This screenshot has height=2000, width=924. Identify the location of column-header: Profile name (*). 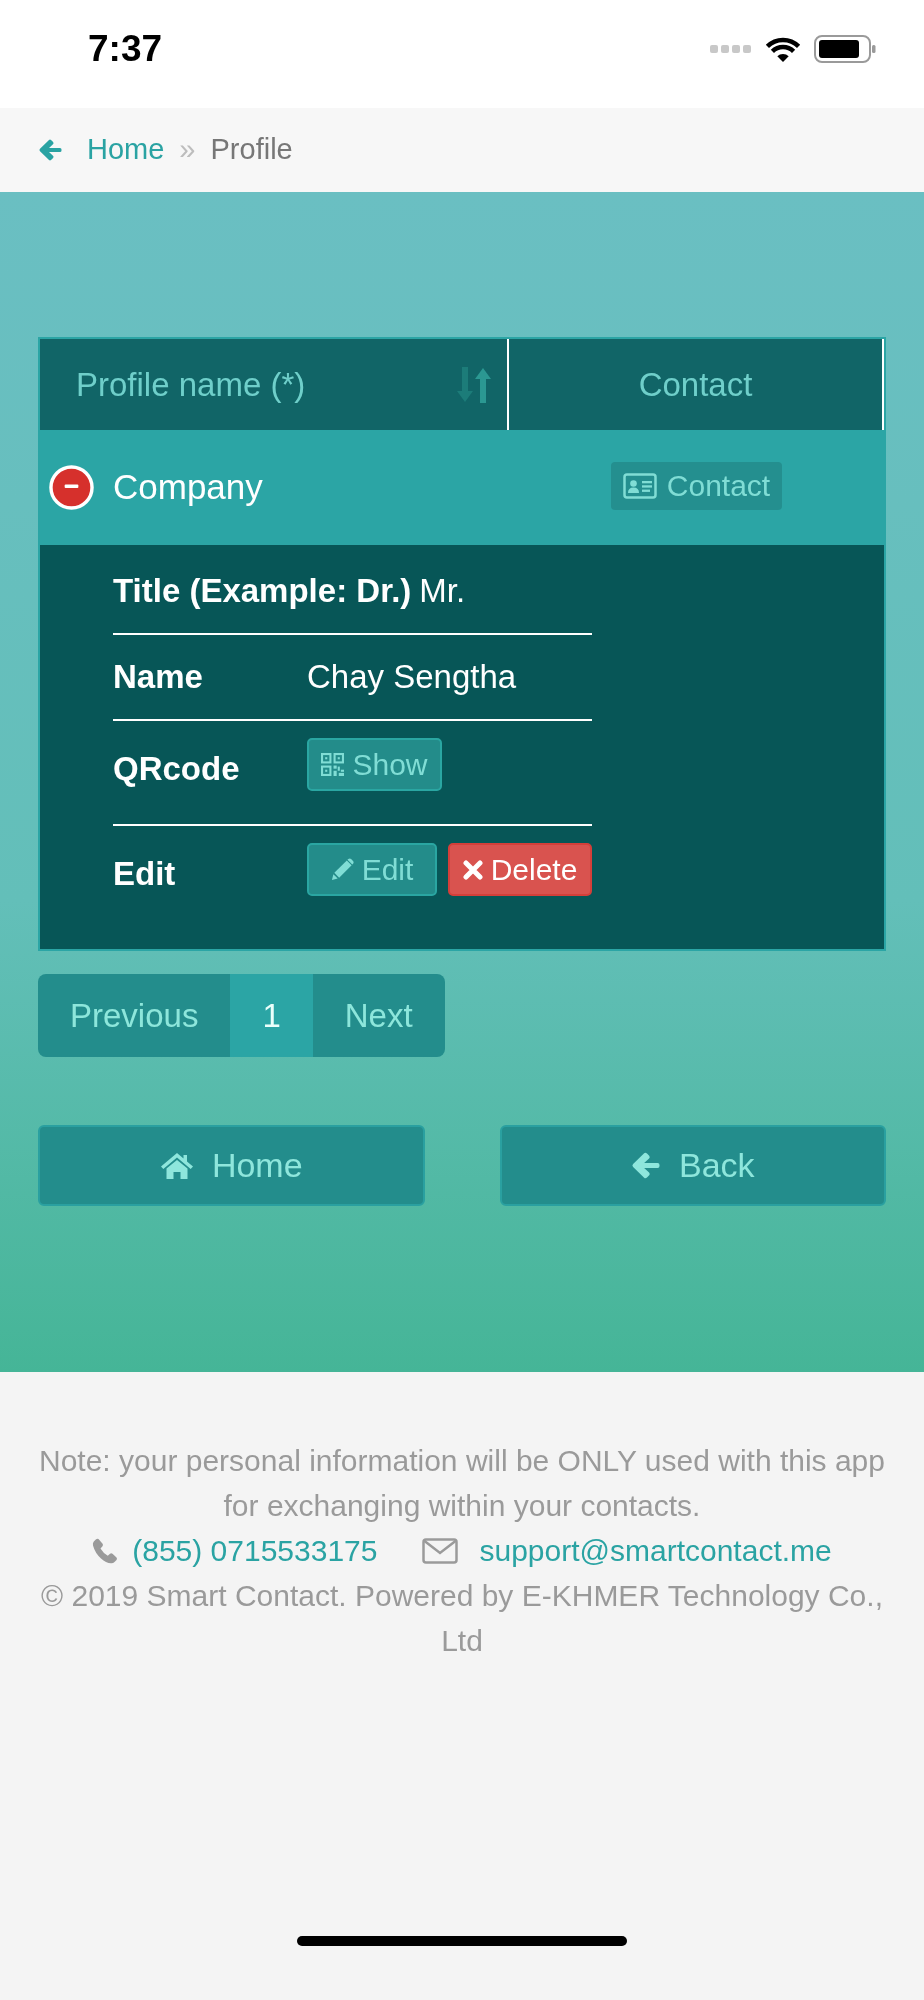
(191, 384).